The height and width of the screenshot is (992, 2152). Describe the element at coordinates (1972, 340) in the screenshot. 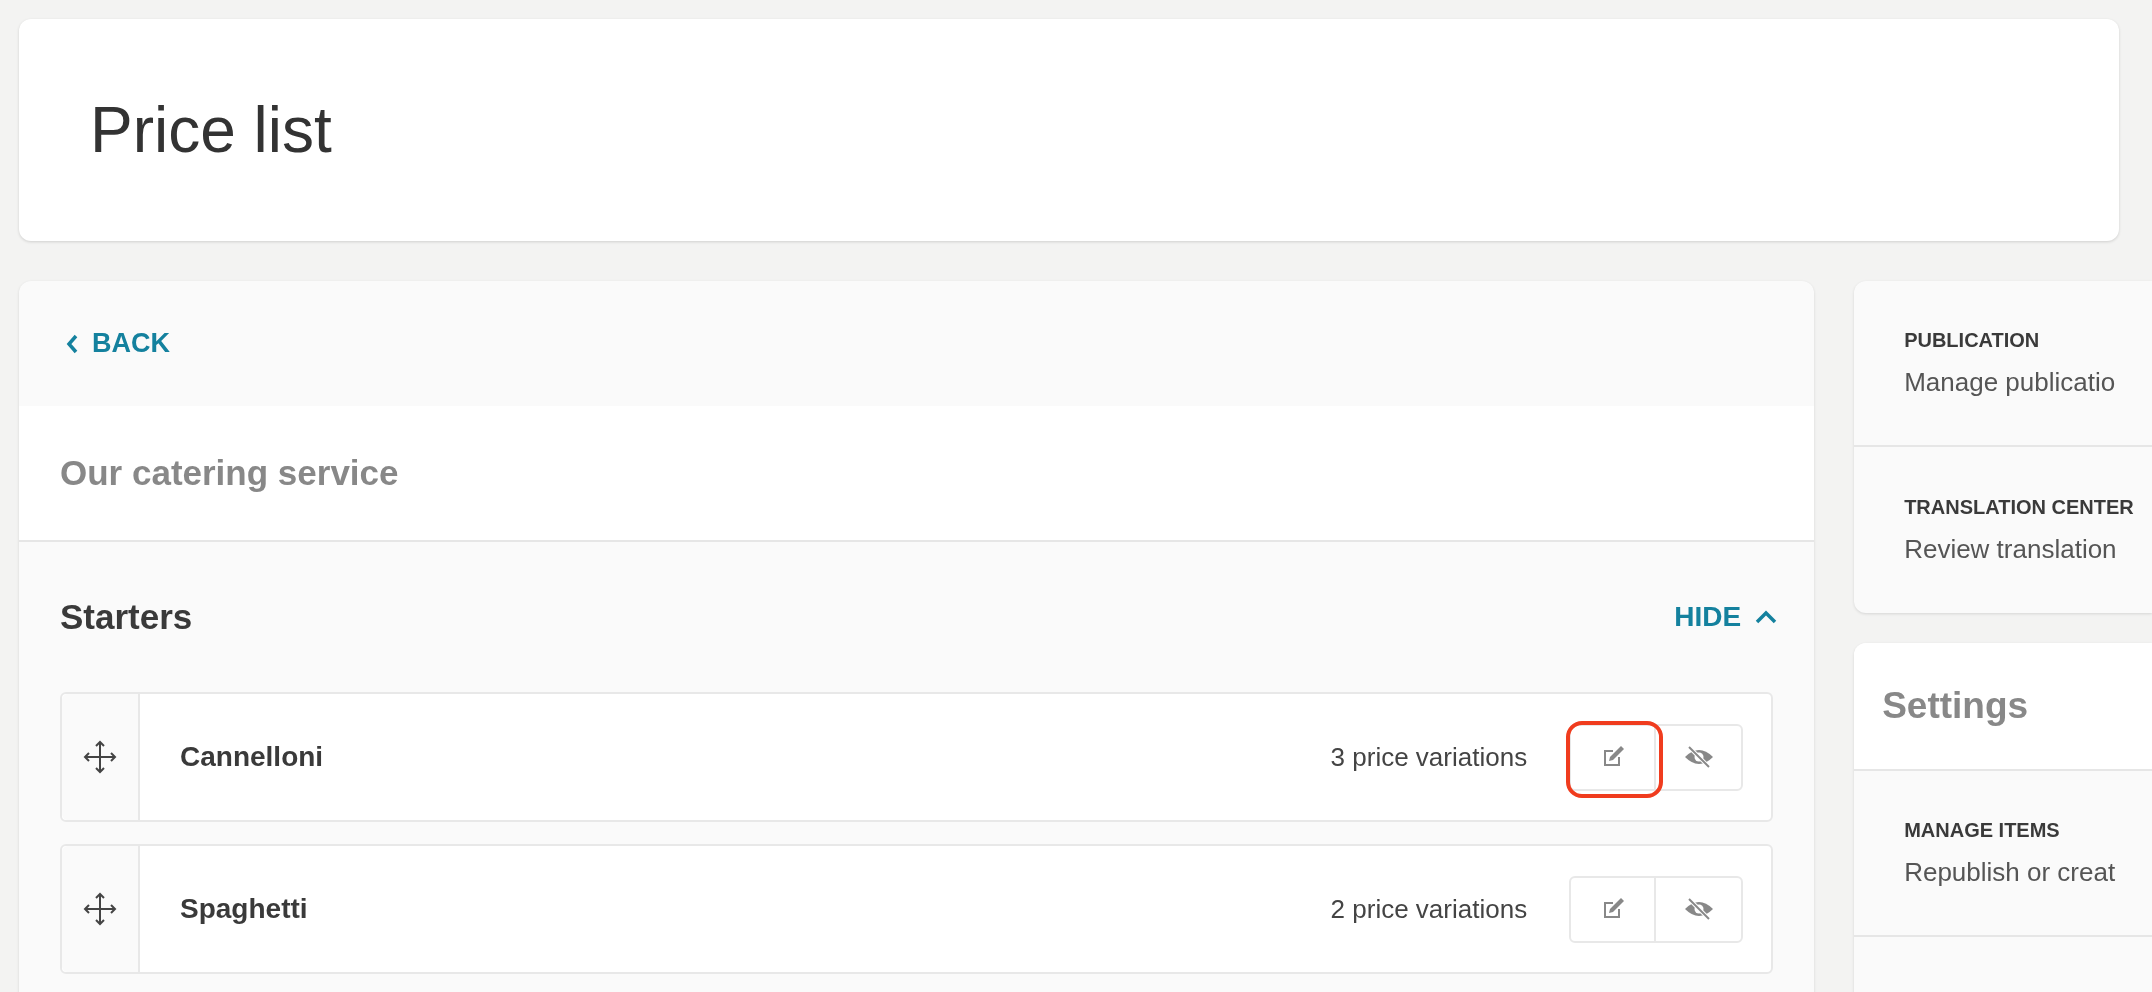

I see `section-label: PUBLICATION` at that location.